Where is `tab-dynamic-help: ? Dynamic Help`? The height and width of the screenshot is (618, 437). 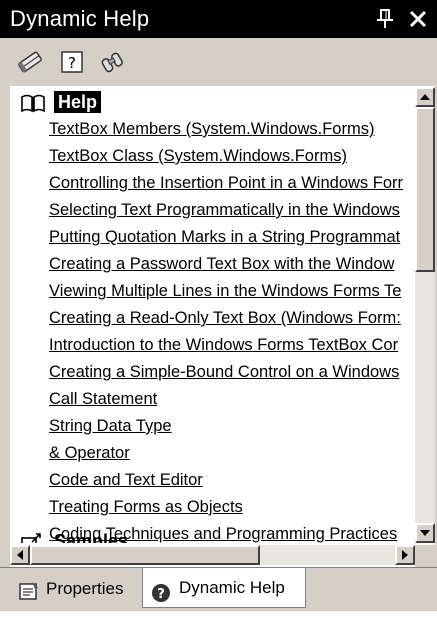 tab-dynamic-help: ? Dynamic Help is located at coordinates (224, 588).